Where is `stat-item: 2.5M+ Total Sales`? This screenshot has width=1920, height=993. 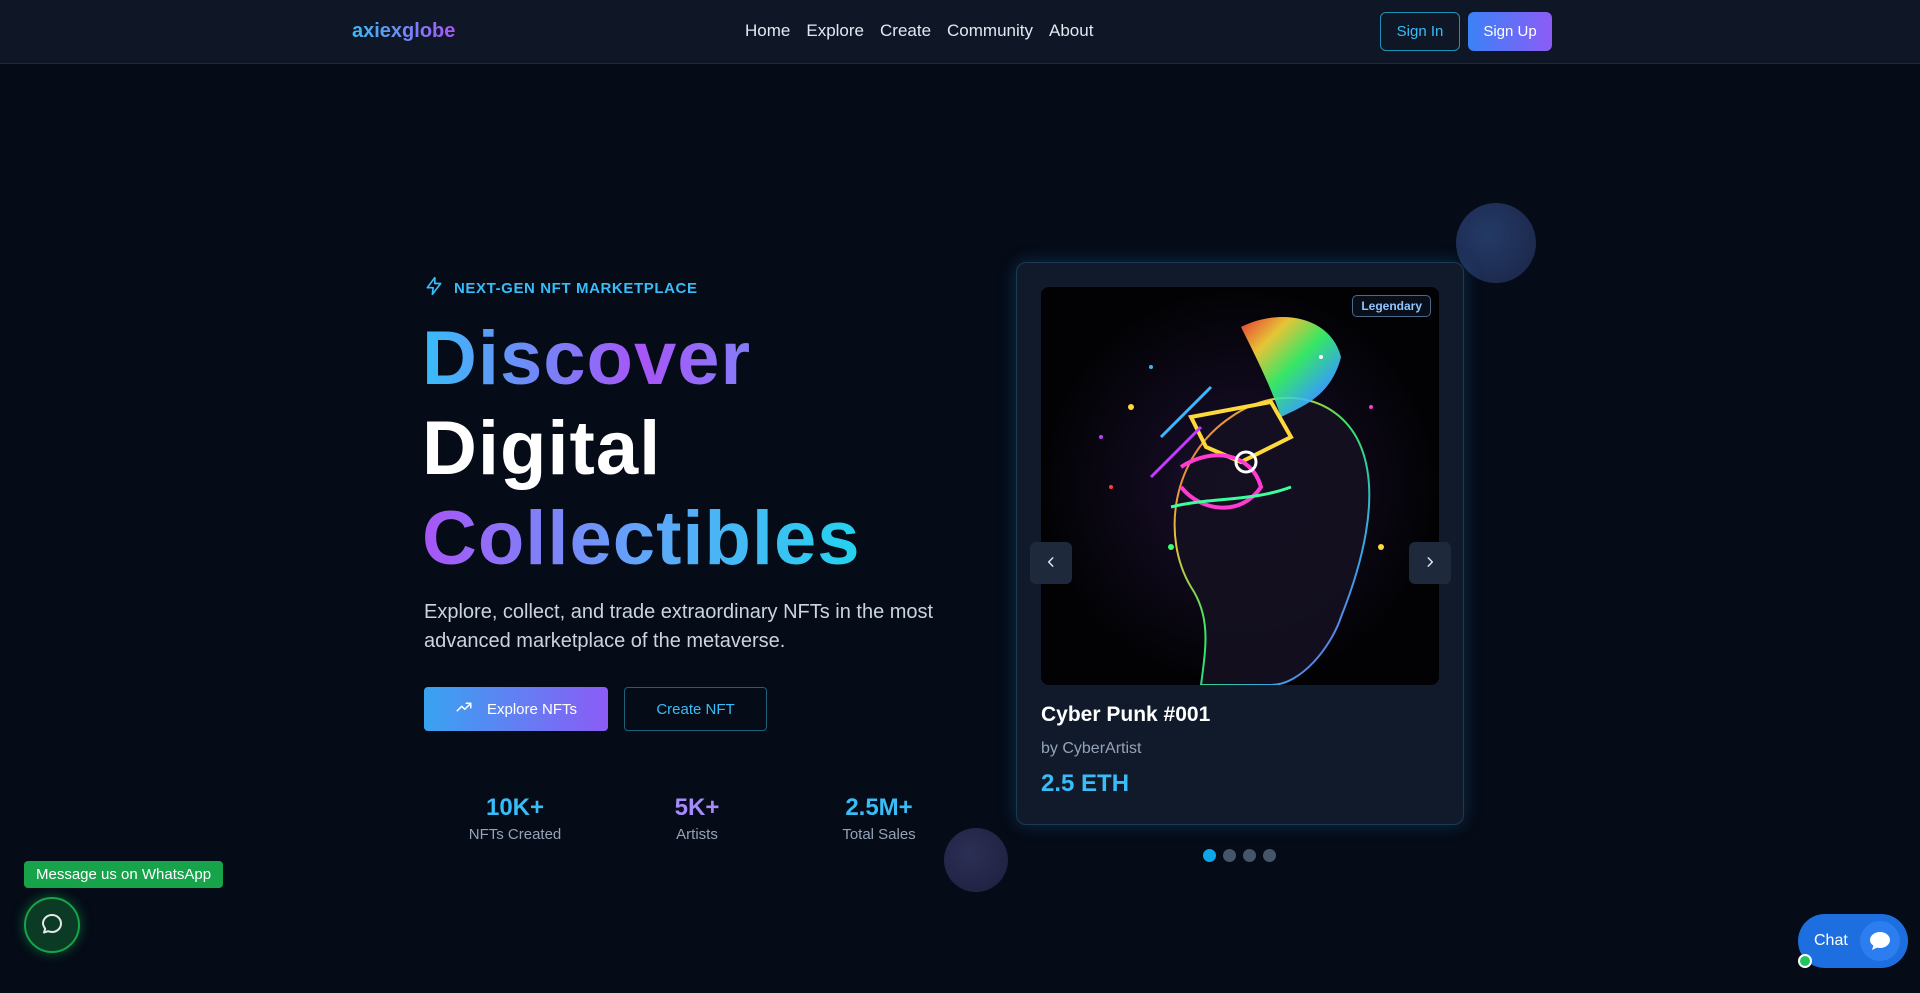
stat-item: 2.5M+ Total Sales is located at coordinates (879, 818).